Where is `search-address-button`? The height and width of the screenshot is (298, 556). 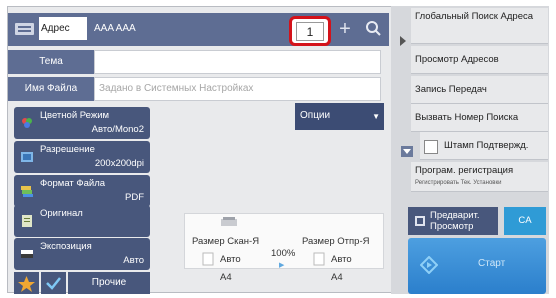
search-address-button is located at coordinates (373, 29).